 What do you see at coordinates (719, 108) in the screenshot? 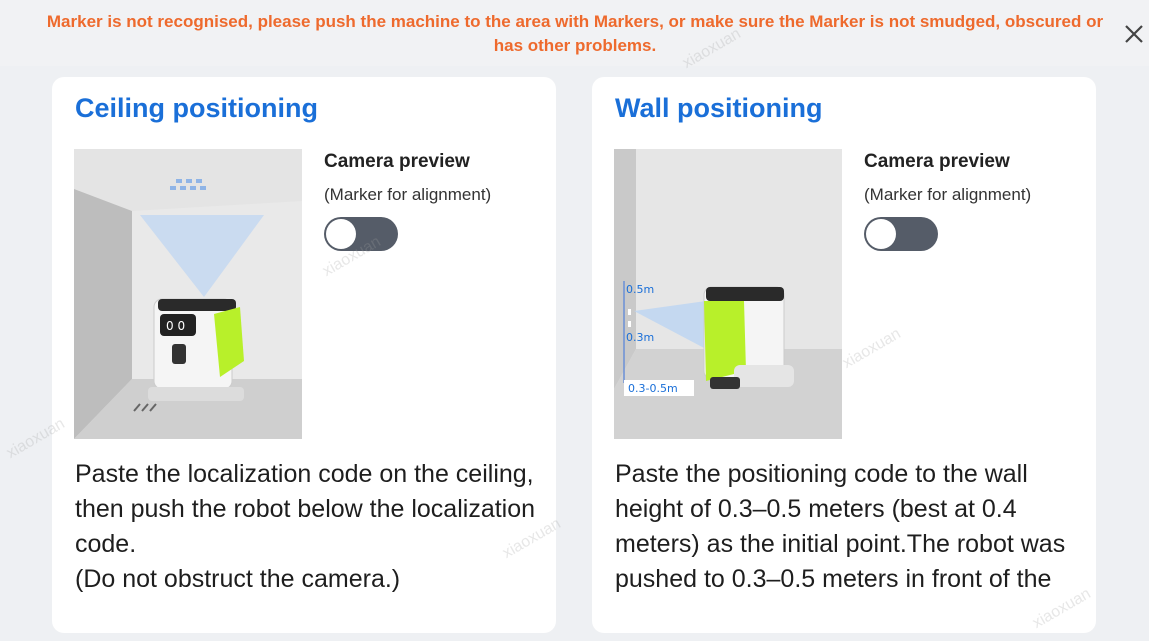
I see `card-title: Wall positioning` at bounding box center [719, 108].